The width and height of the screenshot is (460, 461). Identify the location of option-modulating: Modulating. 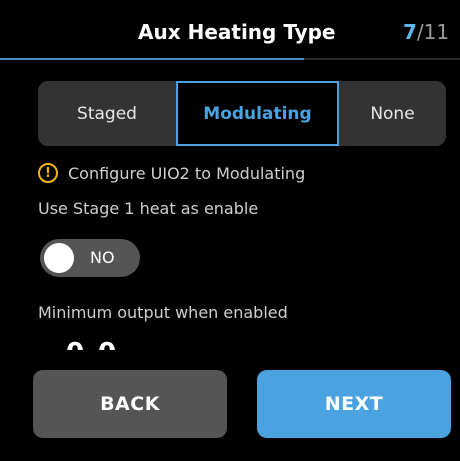
(257, 113).